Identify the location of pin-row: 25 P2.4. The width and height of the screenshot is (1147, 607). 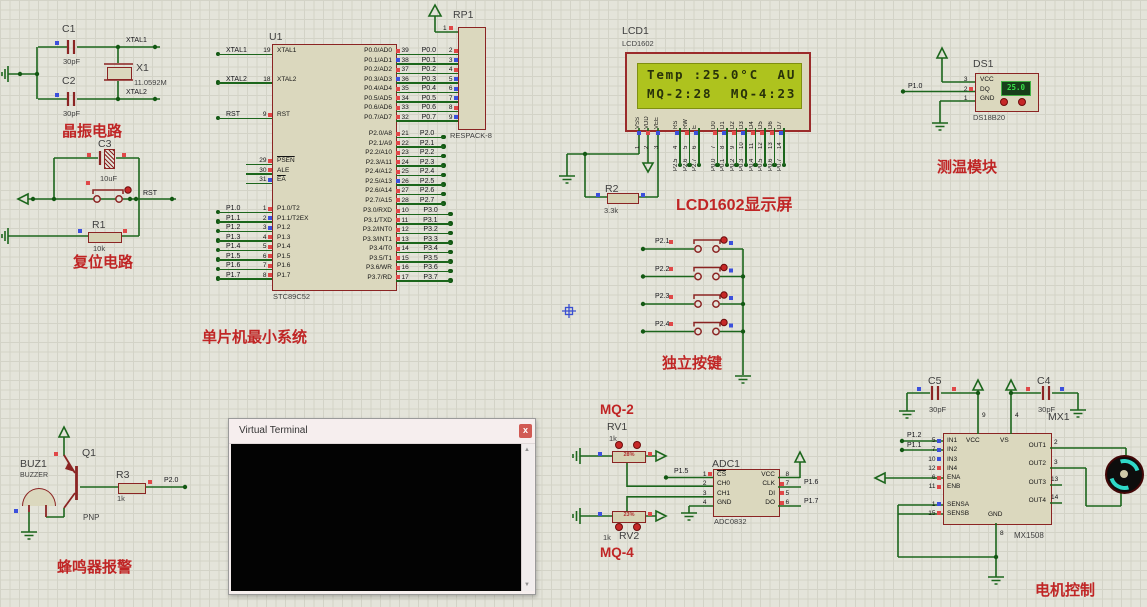
(421, 173).